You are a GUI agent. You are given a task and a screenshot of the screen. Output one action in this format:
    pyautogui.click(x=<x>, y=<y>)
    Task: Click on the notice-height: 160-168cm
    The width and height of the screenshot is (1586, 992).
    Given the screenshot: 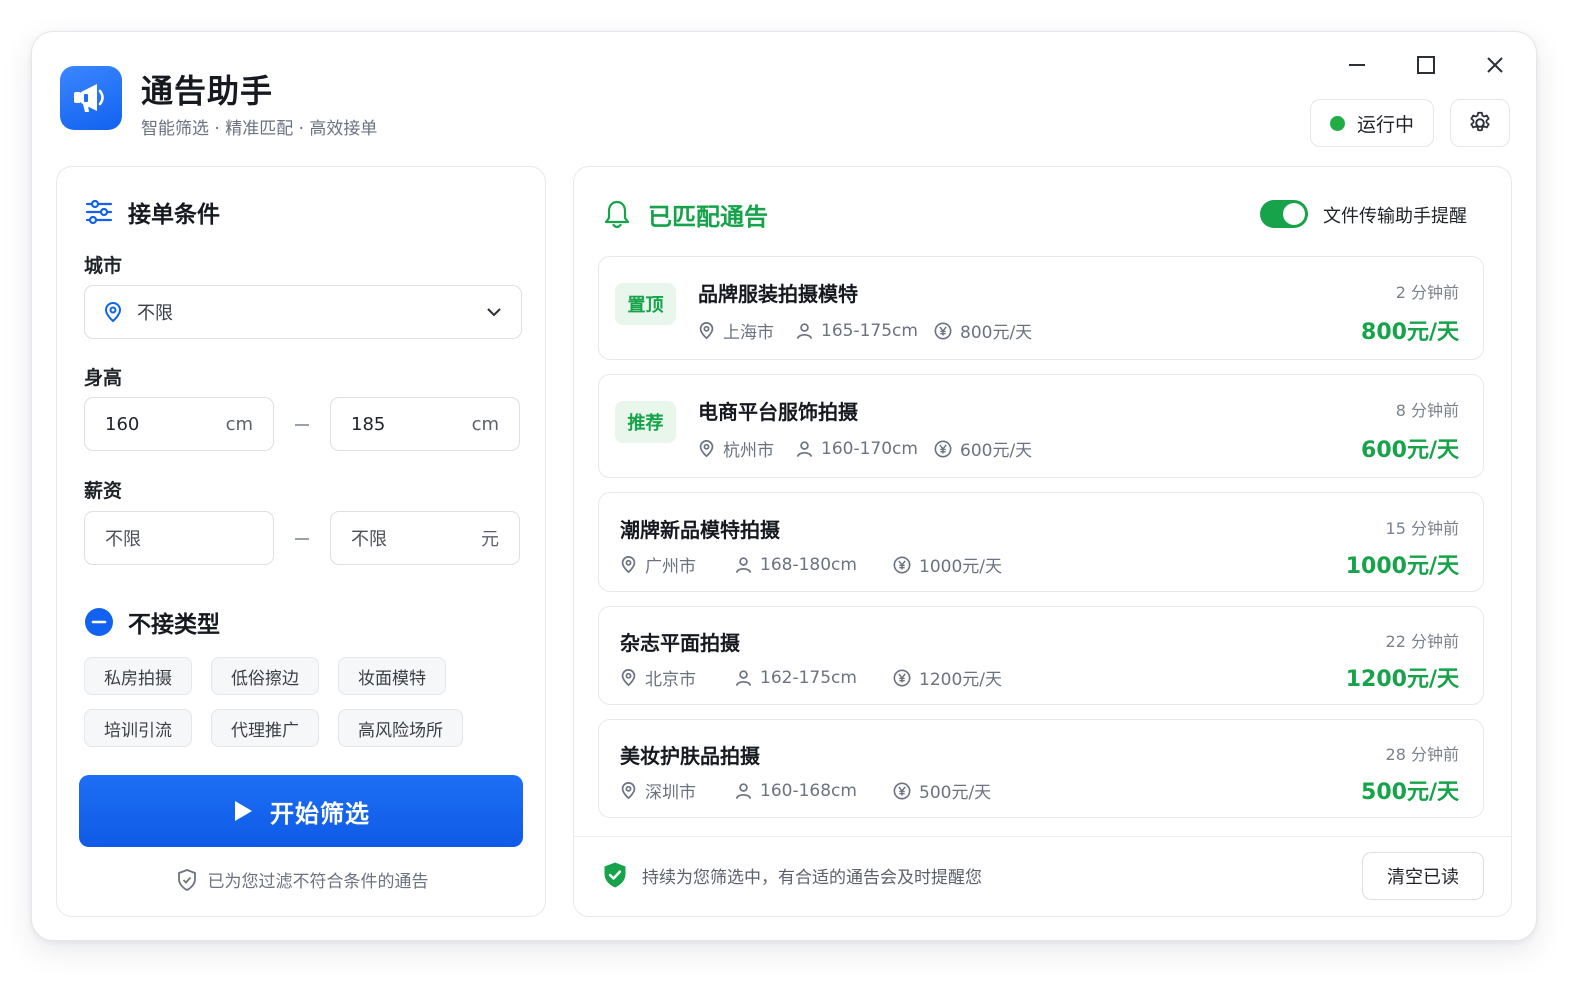 What is the action you would take?
    pyautogui.click(x=808, y=790)
    